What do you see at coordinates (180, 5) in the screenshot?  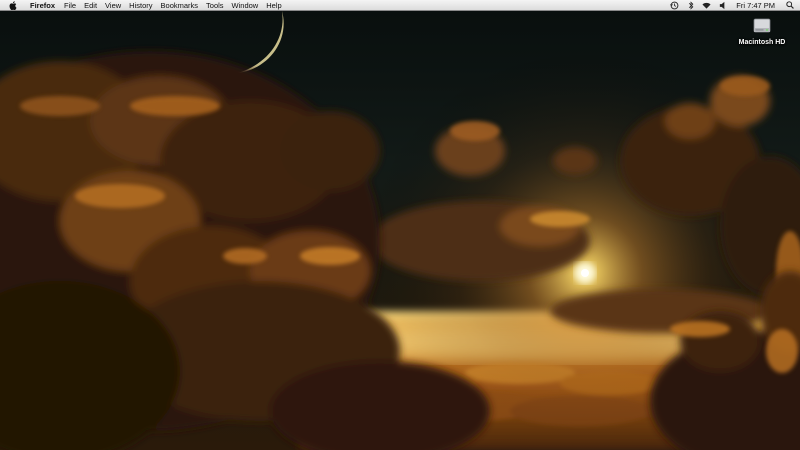 I see `menu-bookmarks: Bookmarks` at bounding box center [180, 5].